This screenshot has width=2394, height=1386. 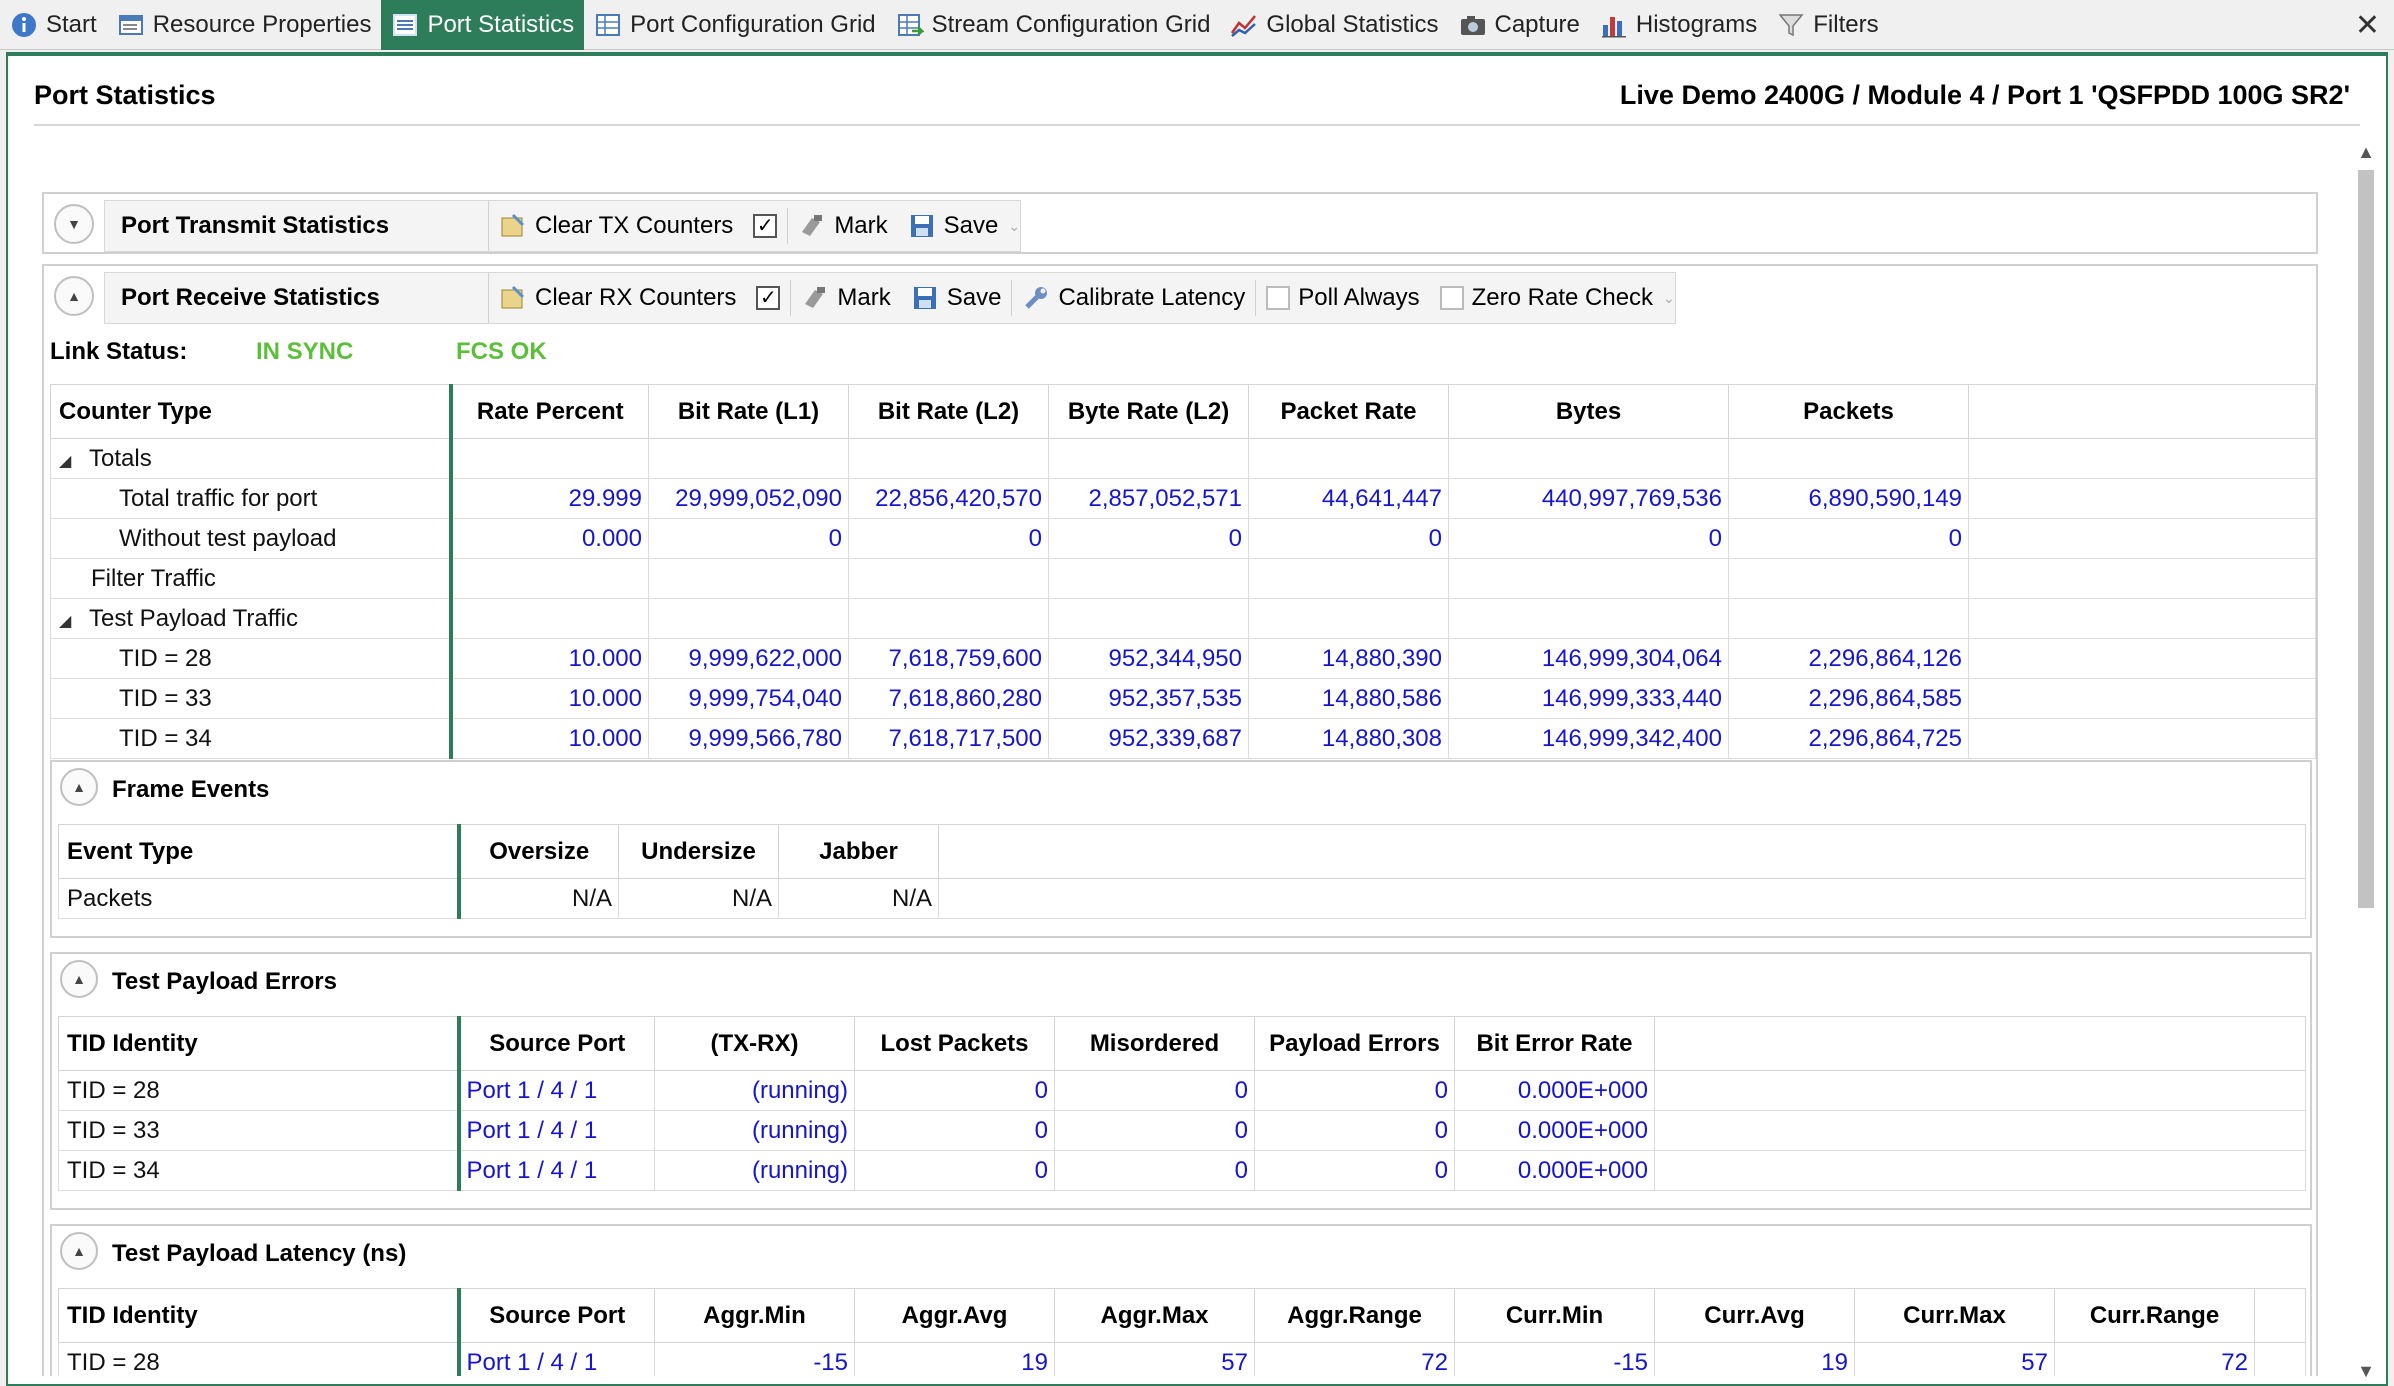 I want to click on table-row: TID = 28 Port 1 / 4 / 1 -15 19 57 72 -15 19 57 72, so click(x=1182, y=1359).